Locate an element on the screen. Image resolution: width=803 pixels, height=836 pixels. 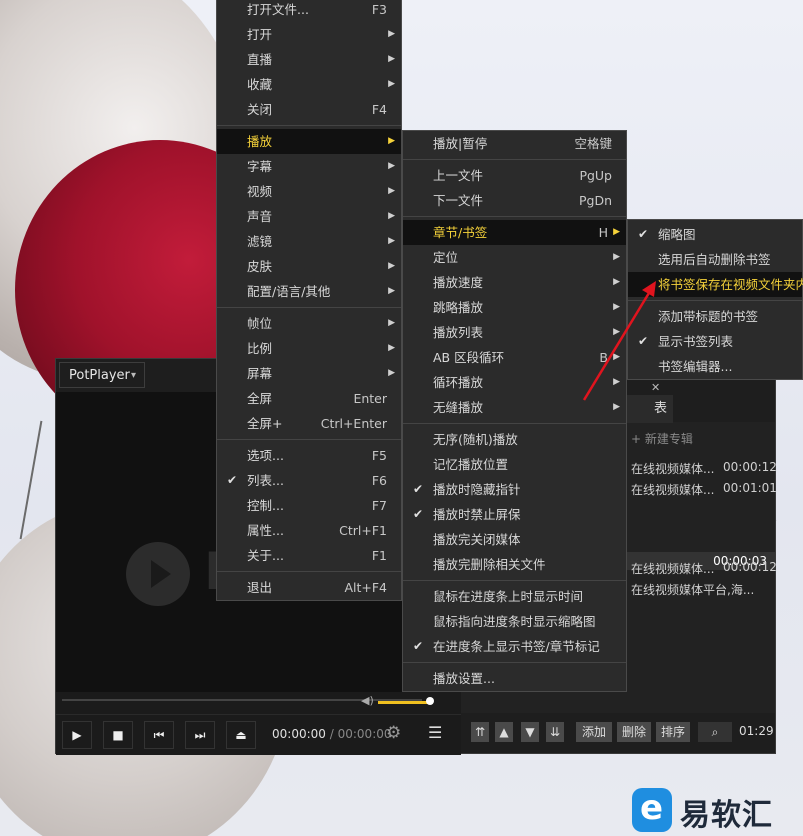
watermark-logo-icon is located at coordinates (652, 810).